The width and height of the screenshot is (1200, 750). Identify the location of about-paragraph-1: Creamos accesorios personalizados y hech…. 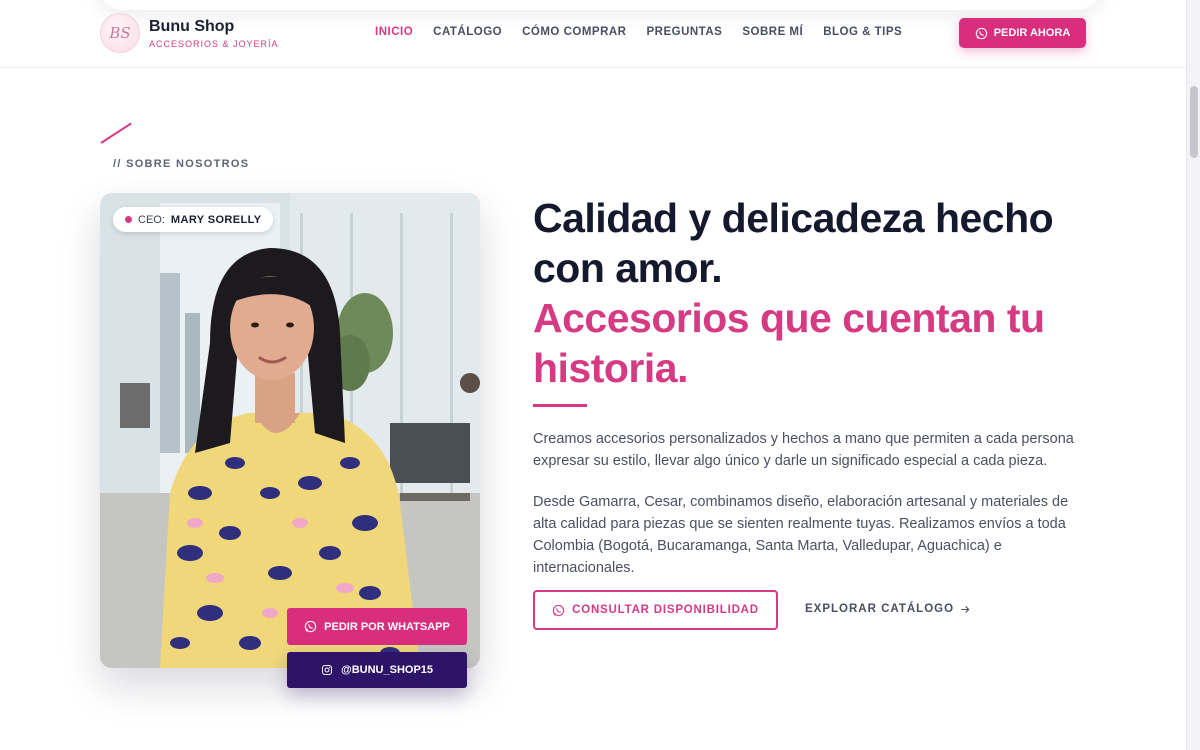
(803, 450).